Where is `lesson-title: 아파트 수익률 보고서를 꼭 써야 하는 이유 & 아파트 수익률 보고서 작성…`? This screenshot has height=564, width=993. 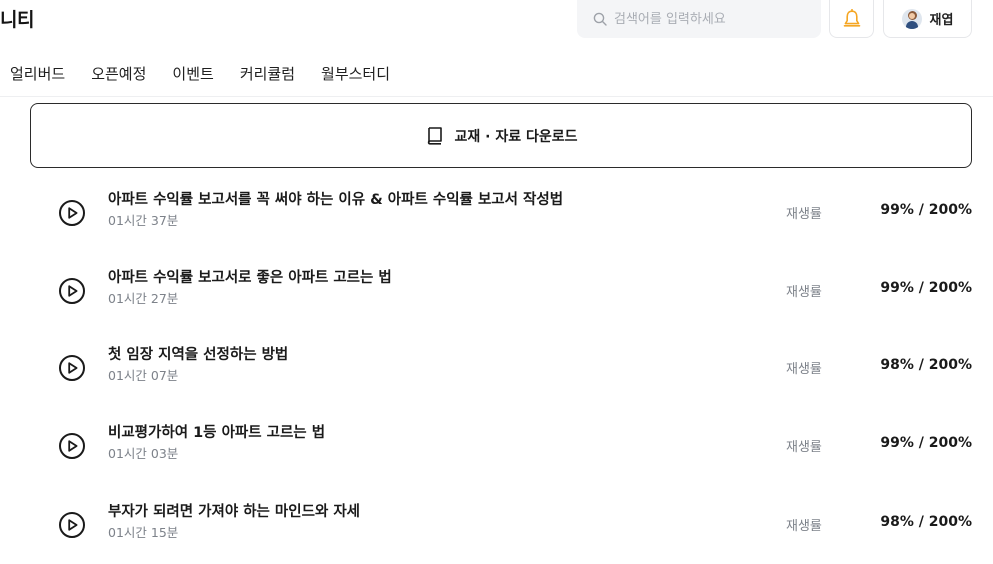 lesson-title: 아파트 수익률 보고서를 꼭 써야 하는 이유 & 아파트 수익률 보고서 작성… is located at coordinates (335, 198).